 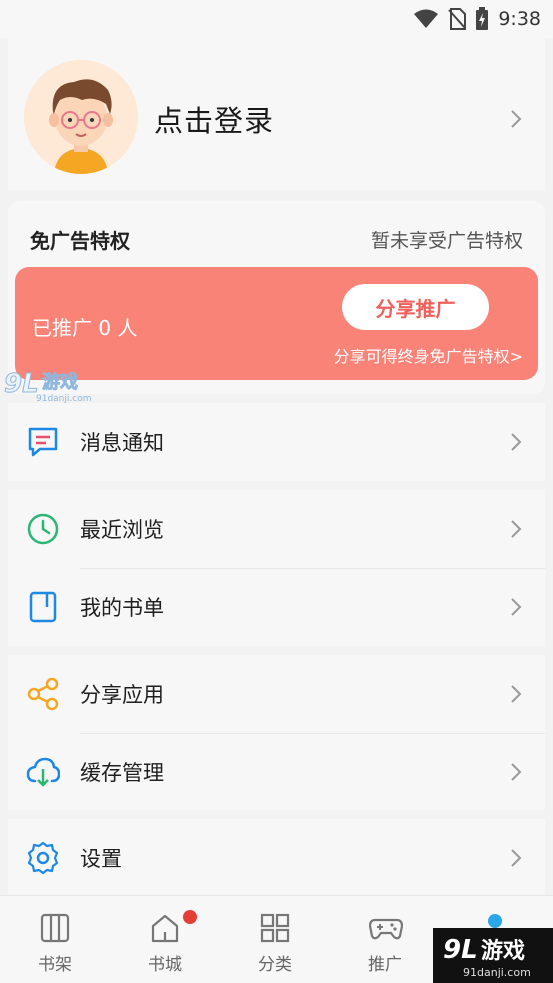 I want to click on wifi-icon, so click(x=426, y=18).